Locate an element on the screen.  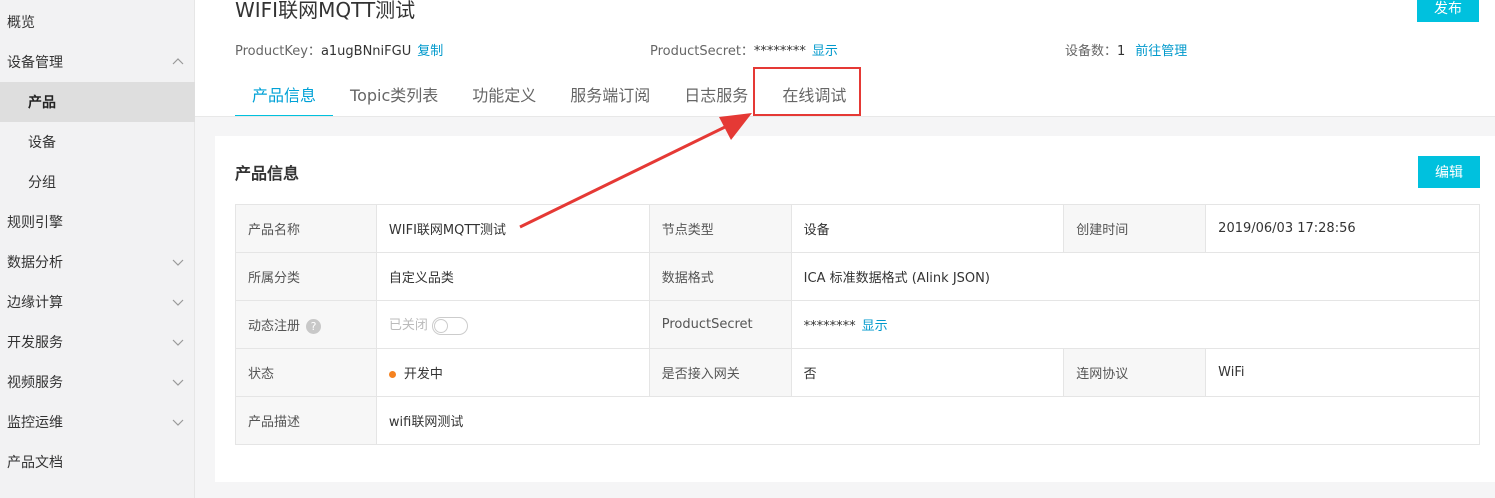
product-secret-info: ProductSecret：******** 显示 is located at coordinates (744, 49).